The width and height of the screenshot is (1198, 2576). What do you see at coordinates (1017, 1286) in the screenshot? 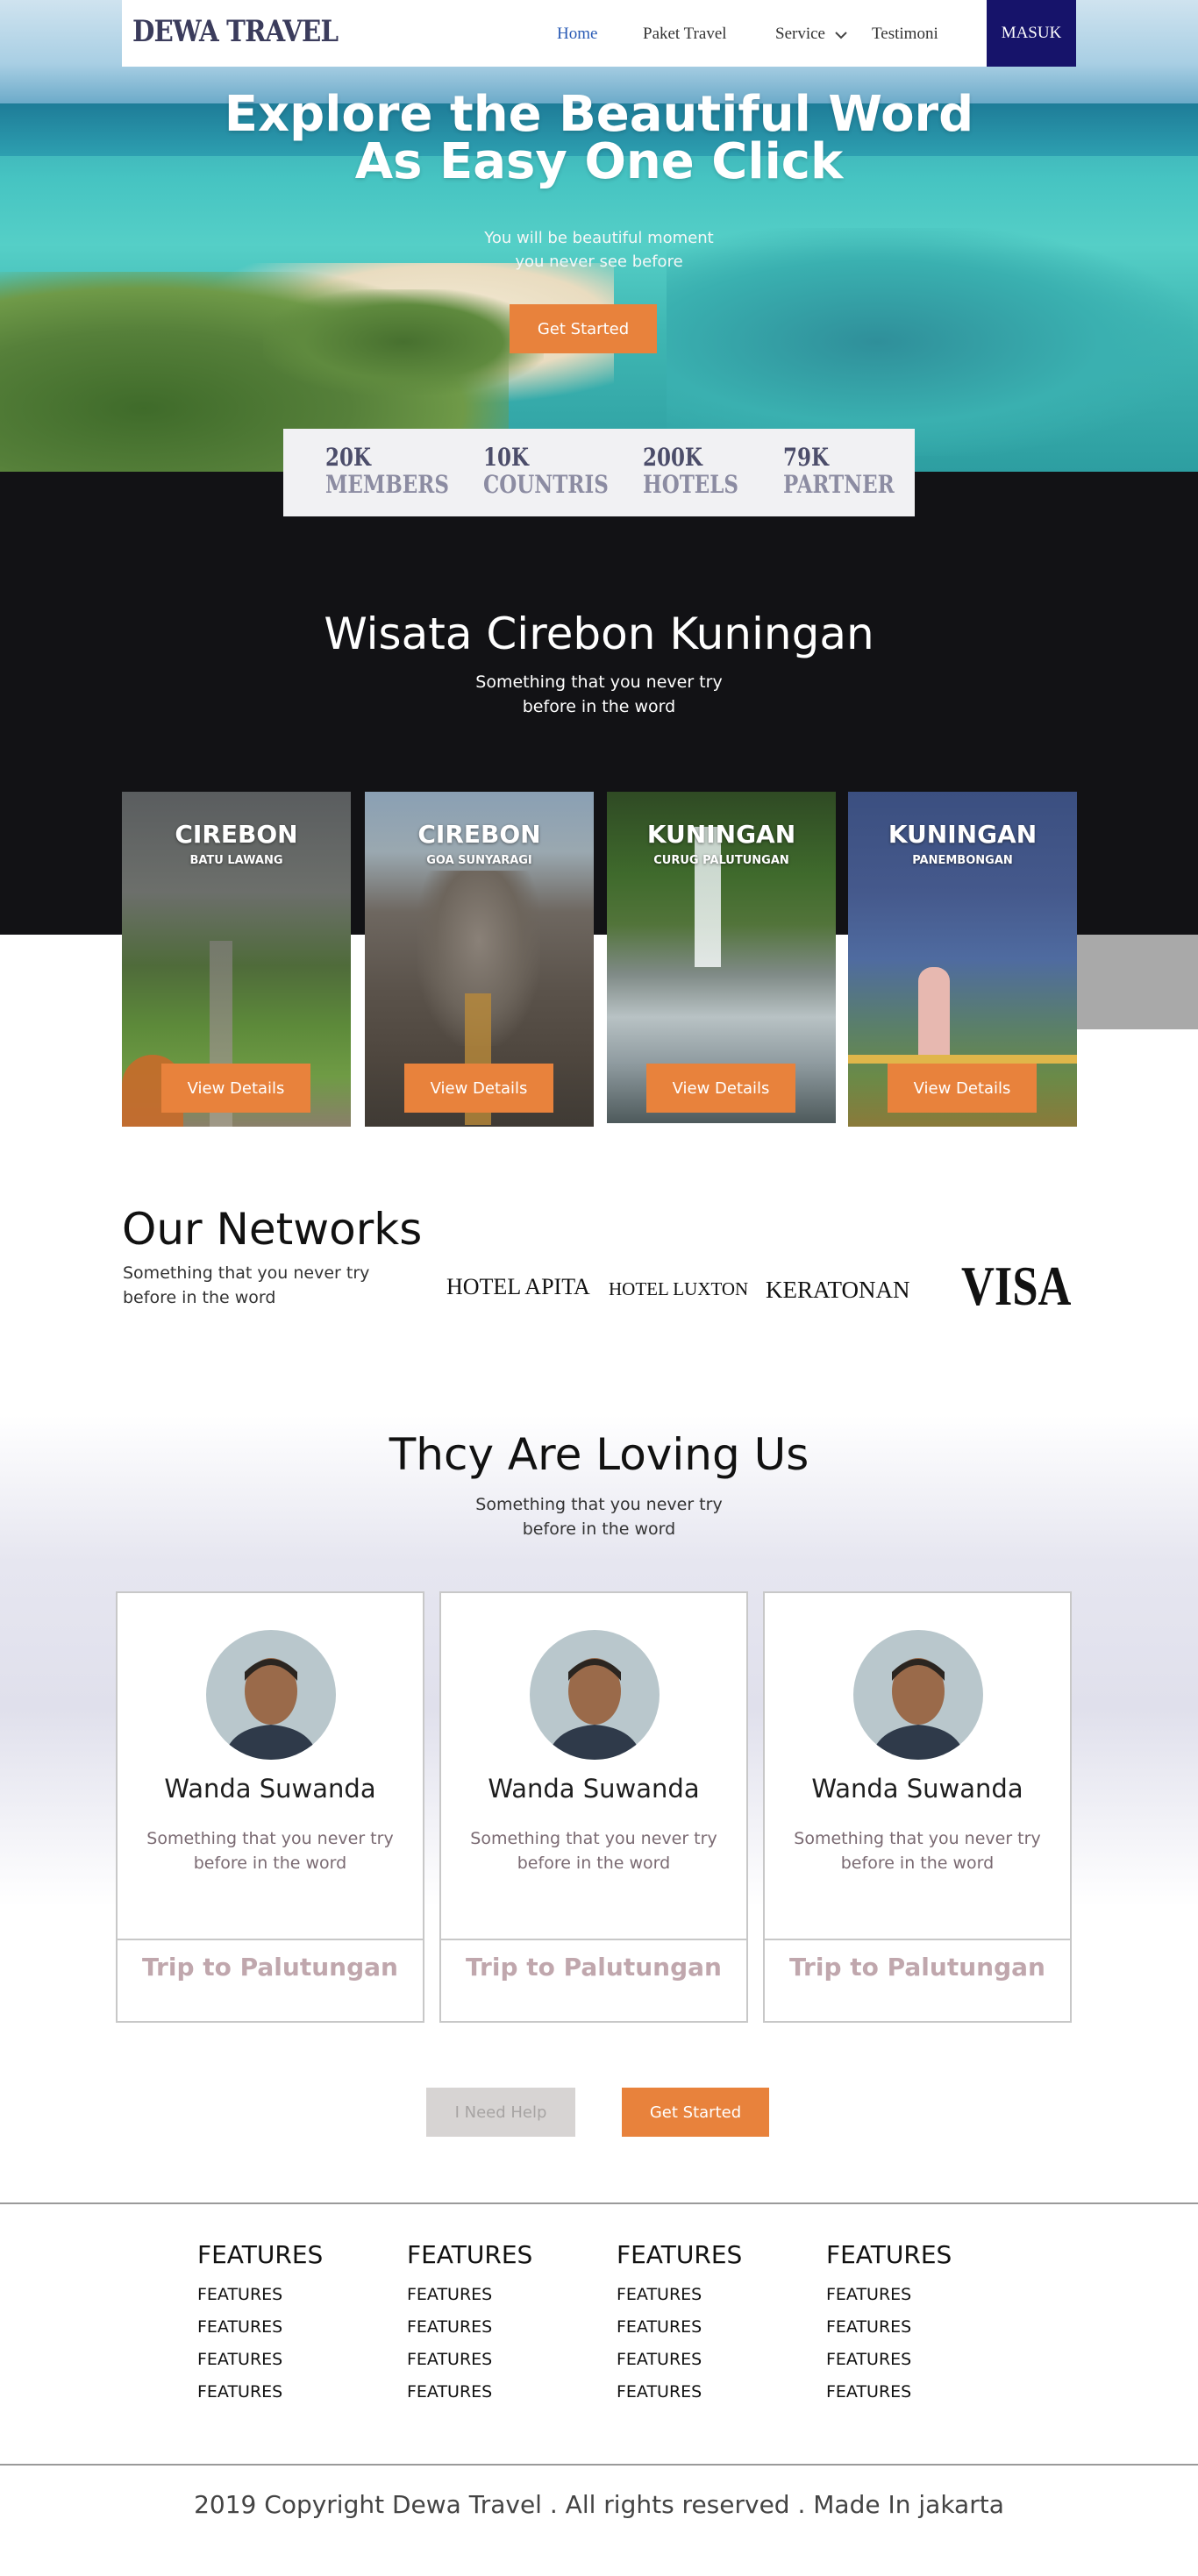
I see `partner-logo-visa: VISA` at bounding box center [1017, 1286].